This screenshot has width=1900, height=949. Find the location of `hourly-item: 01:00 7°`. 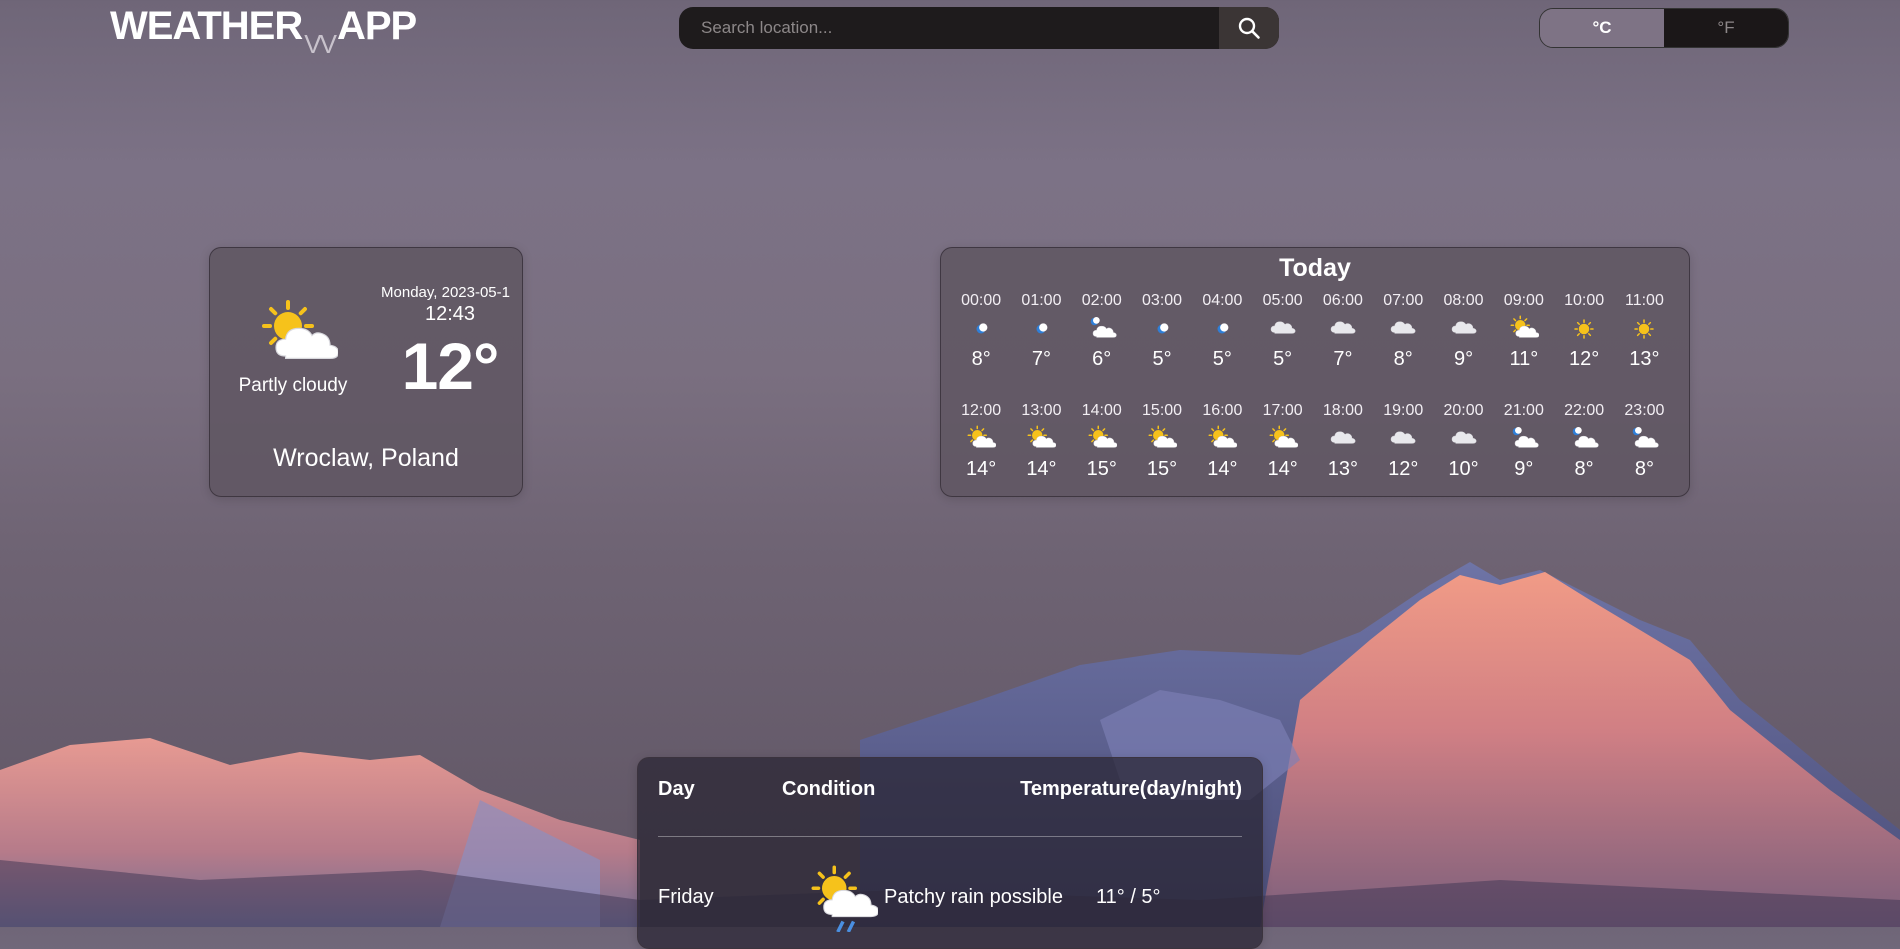

hourly-item: 01:00 7° is located at coordinates (1041, 342).